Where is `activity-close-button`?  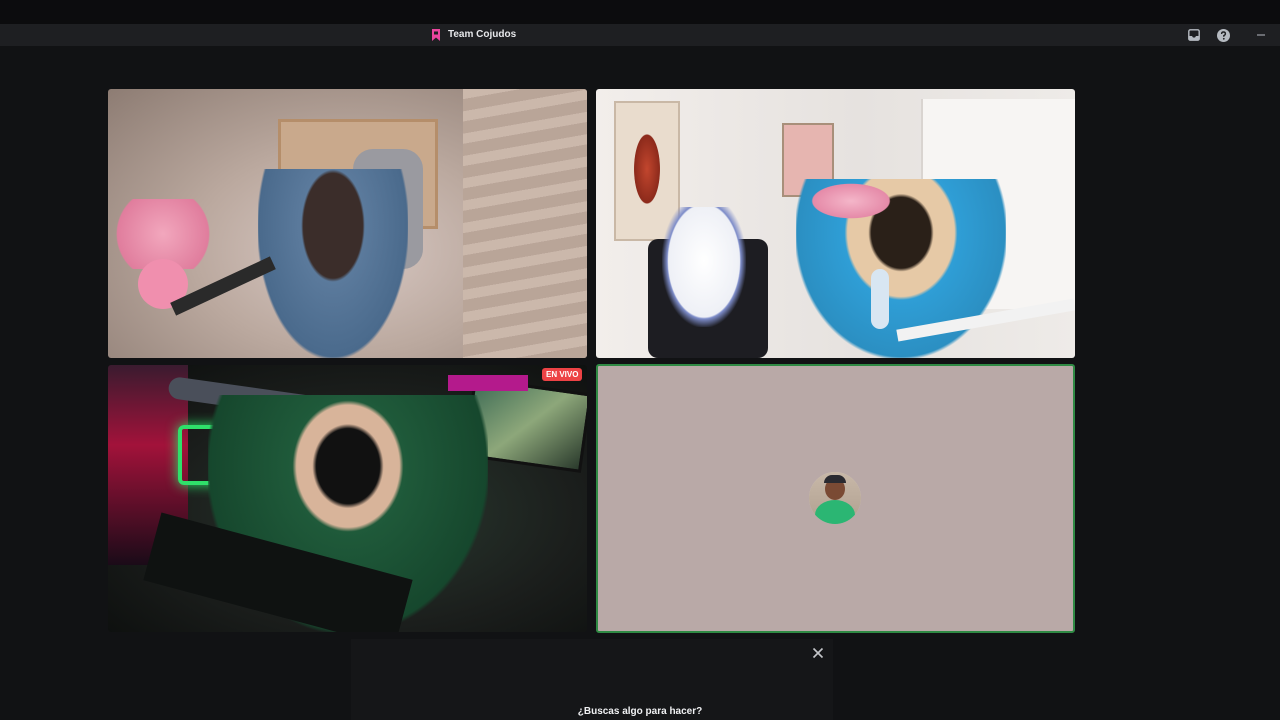 activity-close-button is located at coordinates (818, 653).